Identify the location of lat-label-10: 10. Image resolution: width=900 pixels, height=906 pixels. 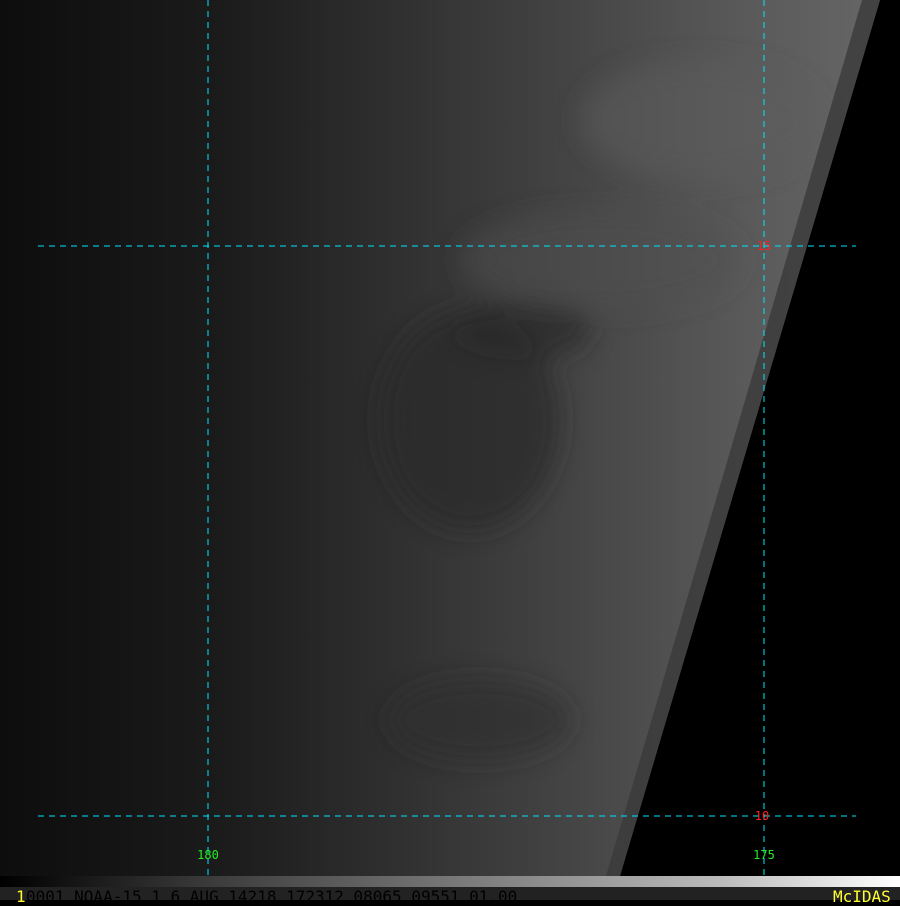
(762, 816).